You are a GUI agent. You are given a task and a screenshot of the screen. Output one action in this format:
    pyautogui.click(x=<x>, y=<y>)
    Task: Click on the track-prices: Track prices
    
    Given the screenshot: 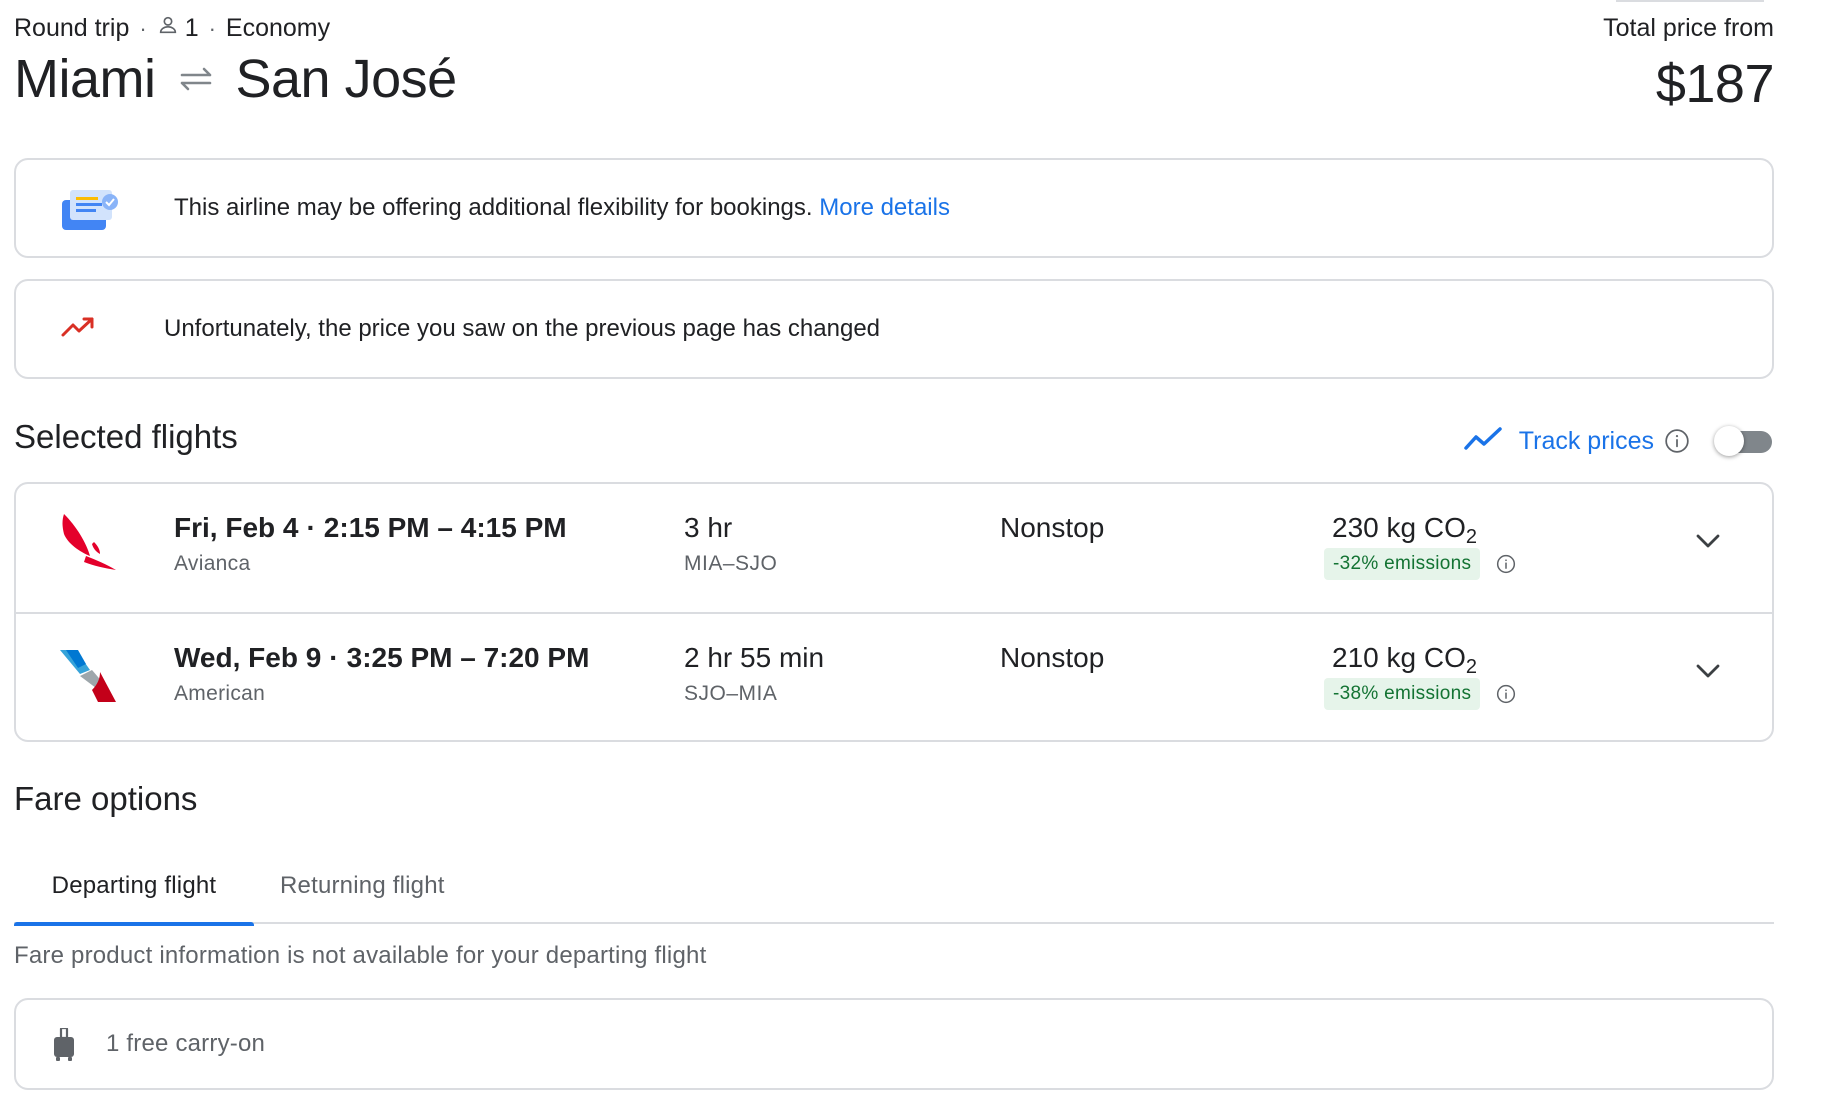 What is the action you would take?
    pyautogui.click(x=1618, y=441)
    